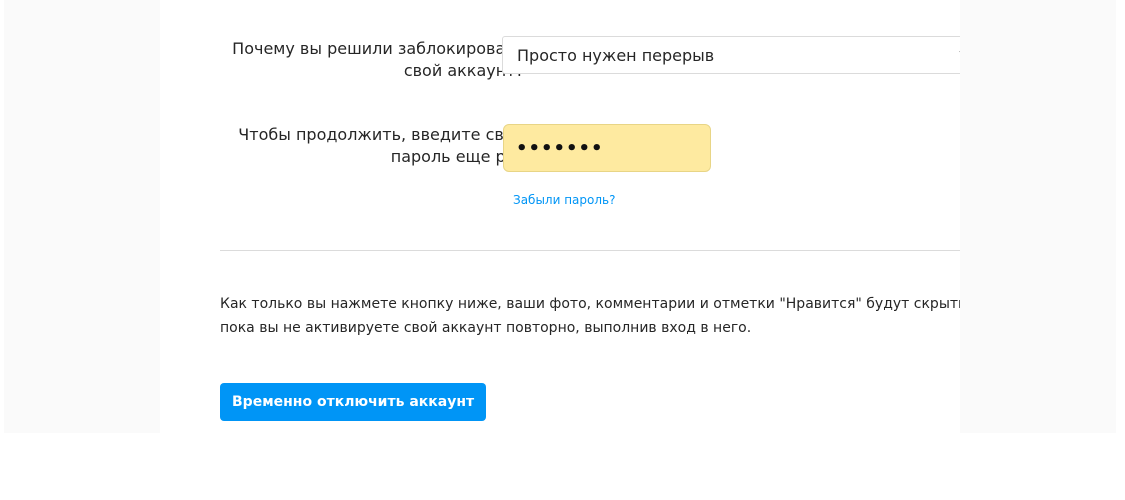  I want to click on chevron-down-icon, so click(959, 53).